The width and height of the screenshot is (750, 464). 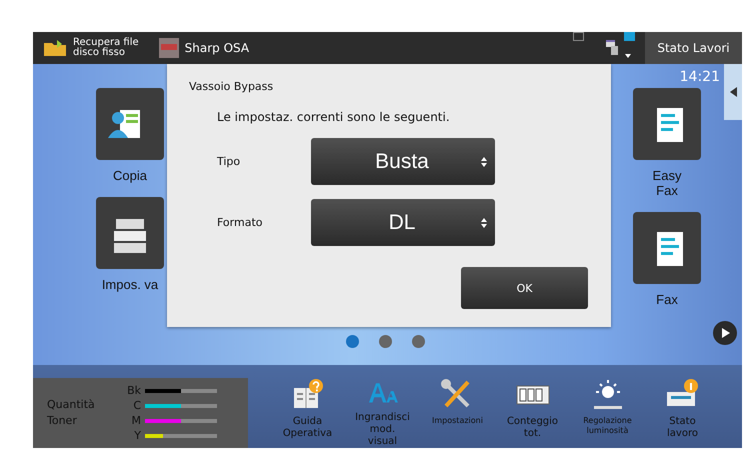 What do you see at coordinates (71, 413) in the screenshot?
I see `toner-label: Quantità Toner` at bounding box center [71, 413].